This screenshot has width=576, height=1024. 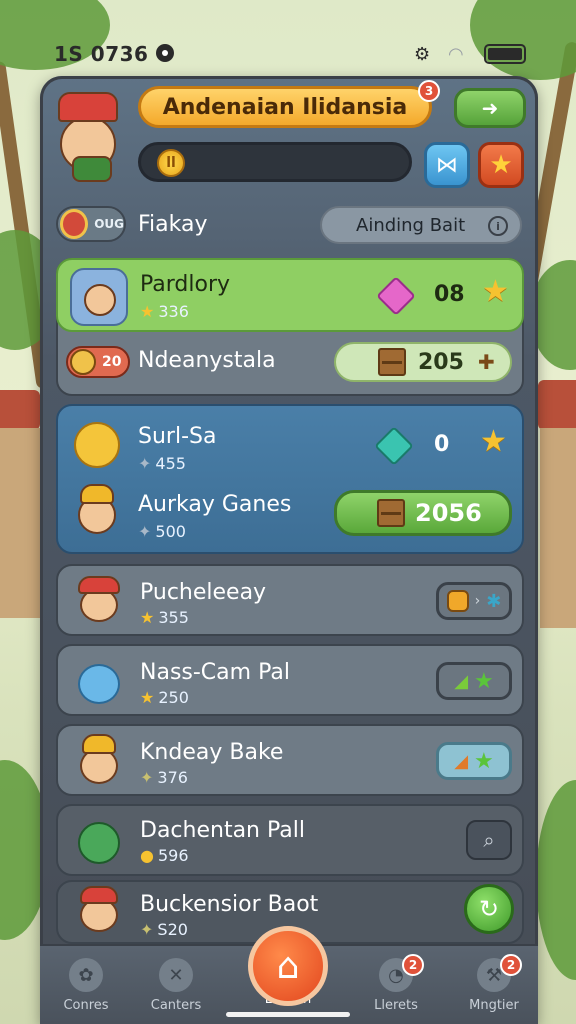 What do you see at coordinates (494, 601) in the screenshot?
I see `bug-icon: ✱` at bounding box center [494, 601].